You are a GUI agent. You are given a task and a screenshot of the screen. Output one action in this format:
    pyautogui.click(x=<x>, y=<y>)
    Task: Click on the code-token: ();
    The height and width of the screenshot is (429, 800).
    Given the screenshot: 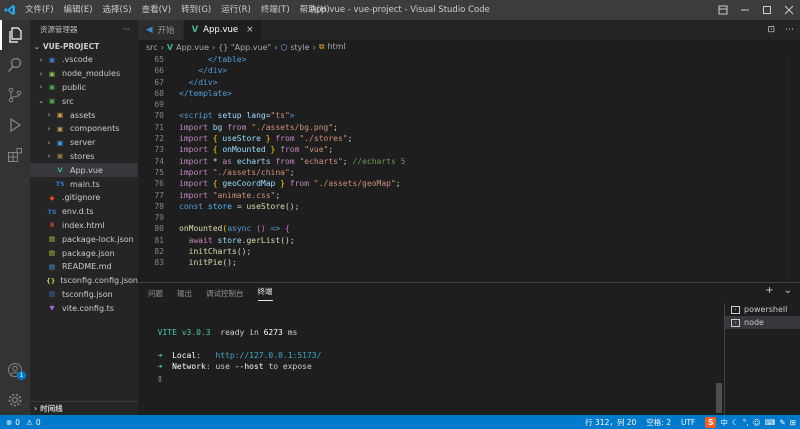 What is the action you would take?
    pyautogui.click(x=244, y=252)
    